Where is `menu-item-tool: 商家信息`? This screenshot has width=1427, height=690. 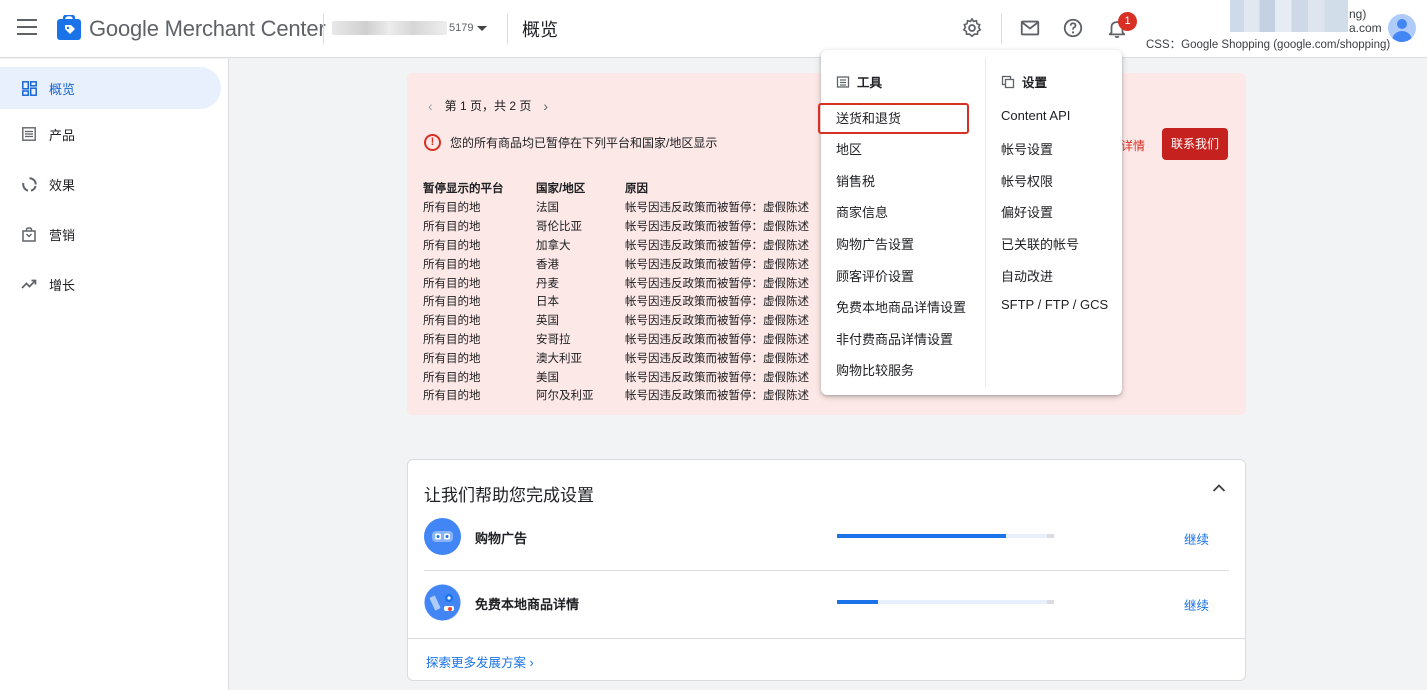
menu-item-tool: 商家信息 is located at coordinates (862, 211).